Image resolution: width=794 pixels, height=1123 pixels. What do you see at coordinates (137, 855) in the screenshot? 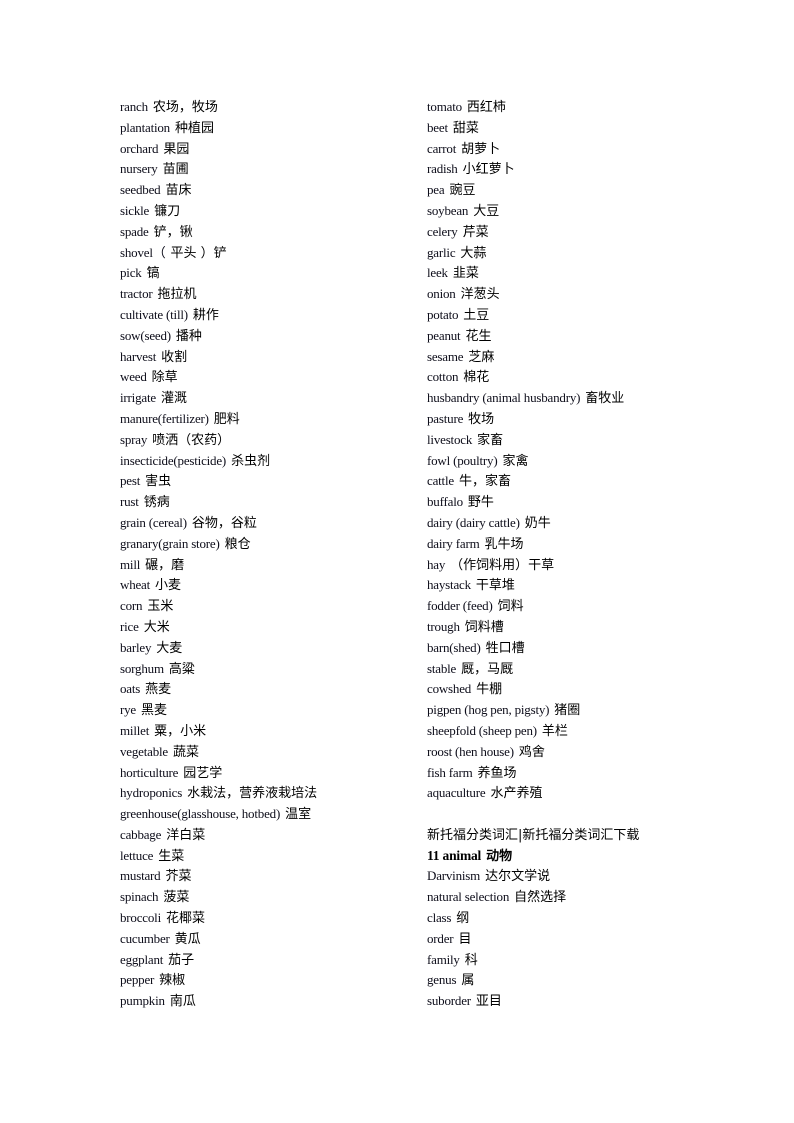
I see `vocab-english: lettuce` at bounding box center [137, 855].